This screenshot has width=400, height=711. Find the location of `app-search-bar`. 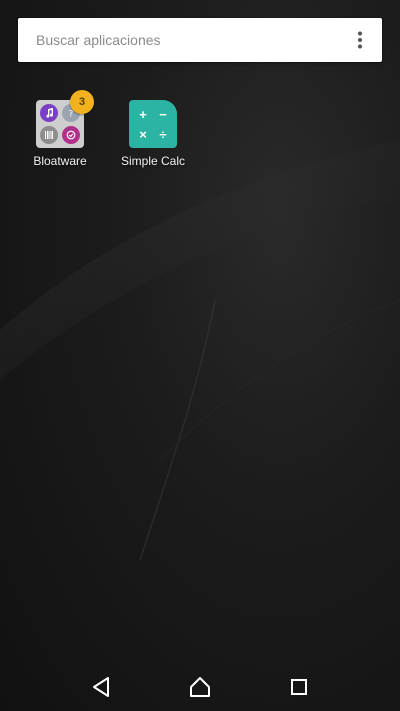

app-search-bar is located at coordinates (200, 40).